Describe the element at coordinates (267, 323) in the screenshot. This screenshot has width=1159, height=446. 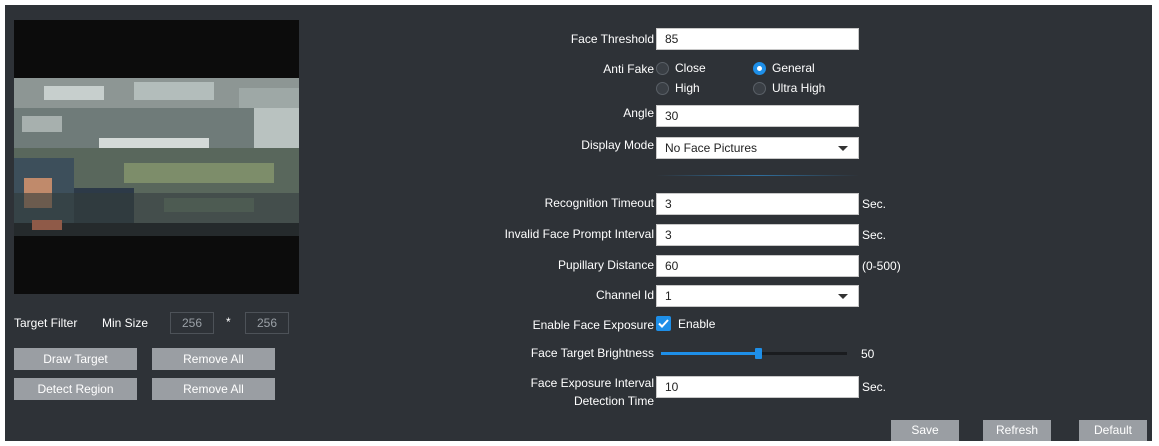
I see `min-height-input: 256` at that location.